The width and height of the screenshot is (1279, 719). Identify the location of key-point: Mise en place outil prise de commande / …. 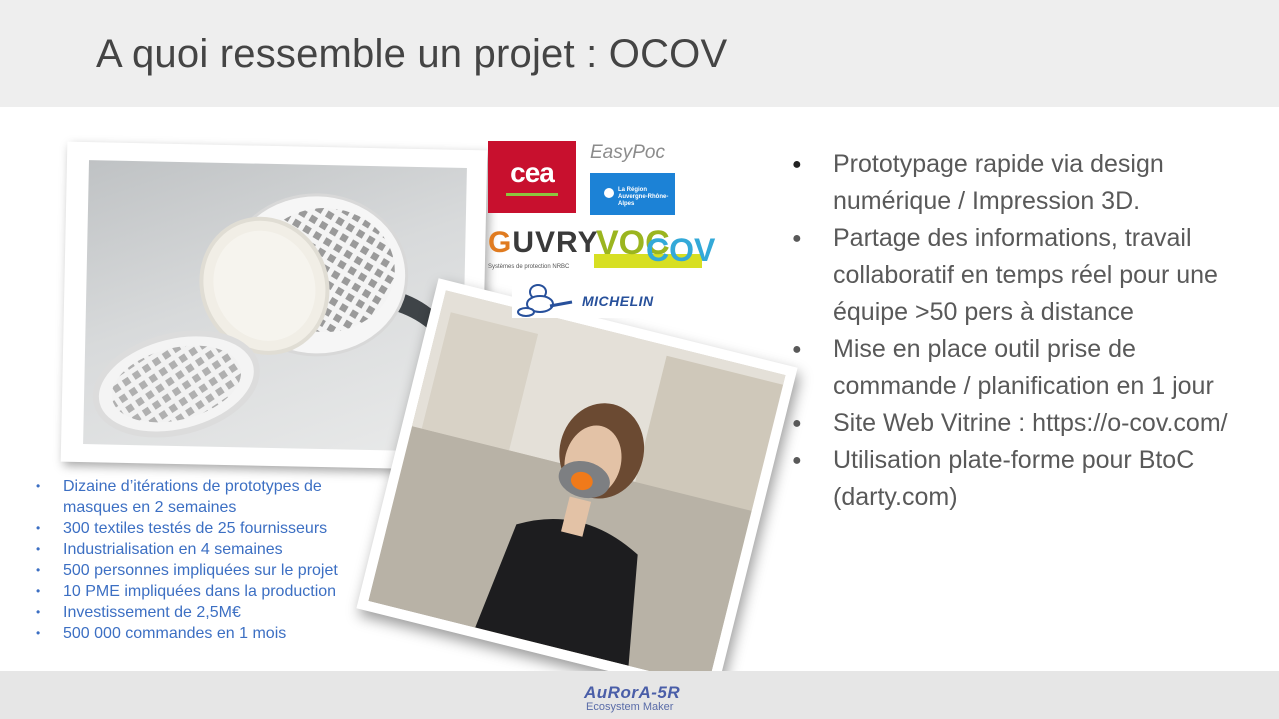
(1027, 368).